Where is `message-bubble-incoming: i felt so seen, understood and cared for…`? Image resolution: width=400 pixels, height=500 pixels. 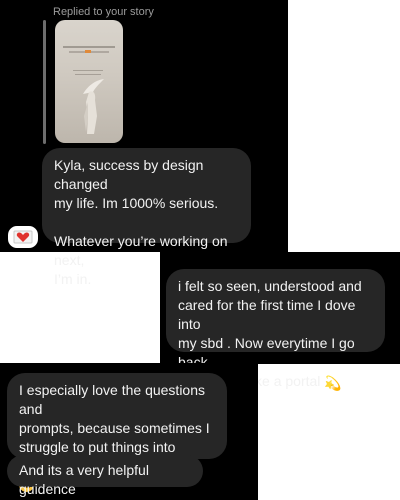
message-bubble-incoming: i felt so seen, understood and cared for… is located at coordinates (275, 330).